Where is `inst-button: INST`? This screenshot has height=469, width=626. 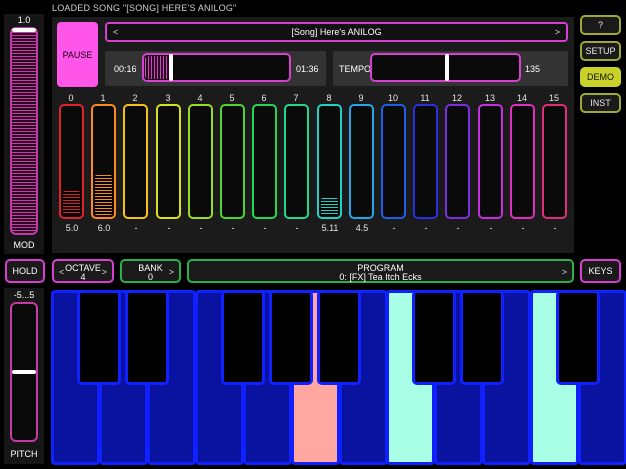
inst-button: INST is located at coordinates (600, 103).